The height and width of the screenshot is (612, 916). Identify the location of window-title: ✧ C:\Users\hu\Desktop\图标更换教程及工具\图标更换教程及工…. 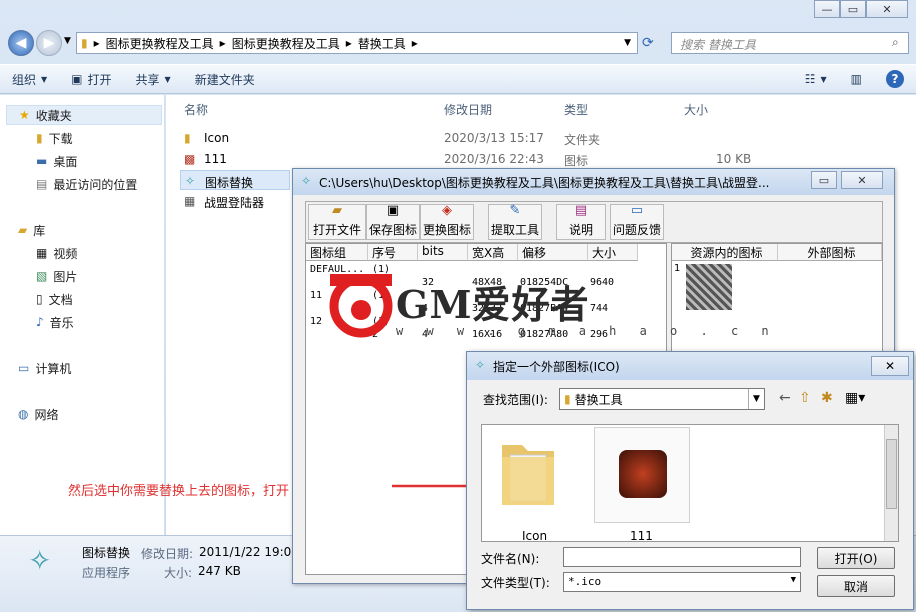
(593, 182).